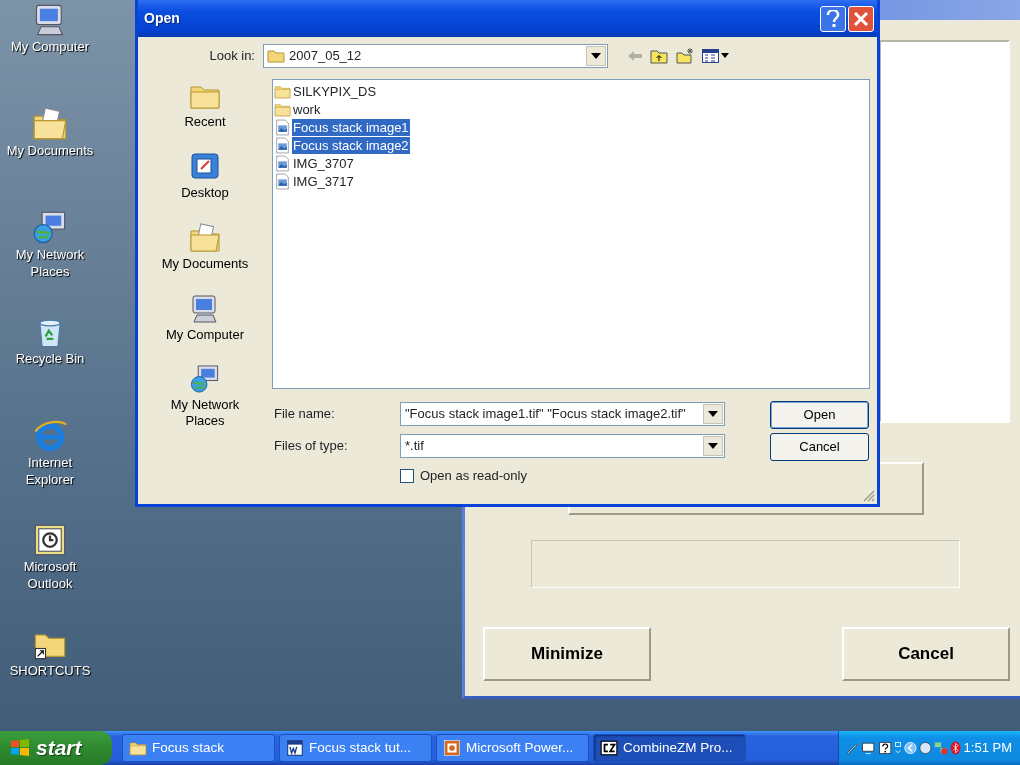 The width and height of the screenshot is (1020, 765). What do you see at coordinates (50, 670) in the screenshot?
I see `desktop-icon-label: SHORTCUTS` at bounding box center [50, 670].